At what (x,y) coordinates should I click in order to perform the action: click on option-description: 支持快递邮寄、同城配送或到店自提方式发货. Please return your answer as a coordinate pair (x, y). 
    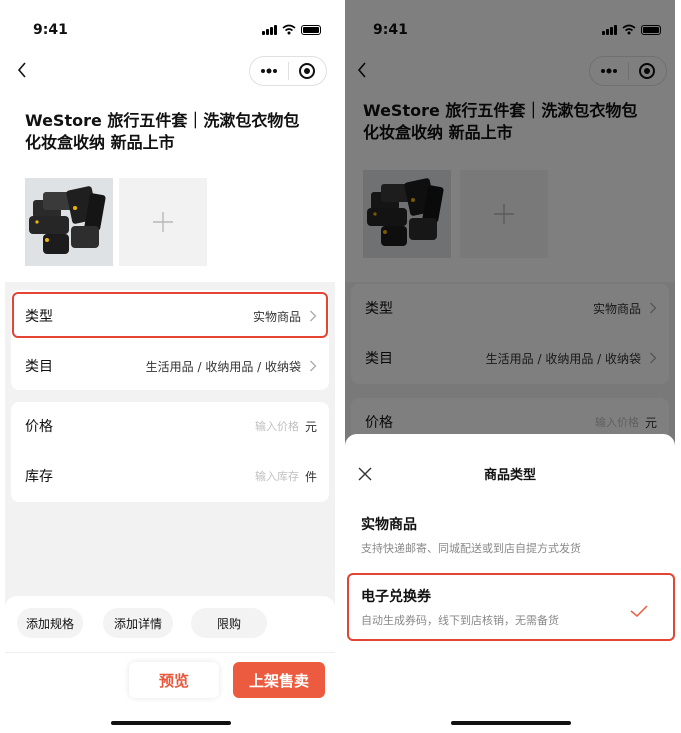
    Looking at the image, I should click on (471, 548).